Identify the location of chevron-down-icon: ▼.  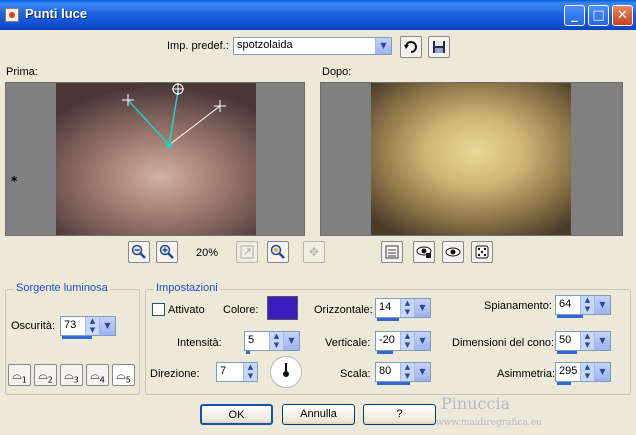
(383, 46).